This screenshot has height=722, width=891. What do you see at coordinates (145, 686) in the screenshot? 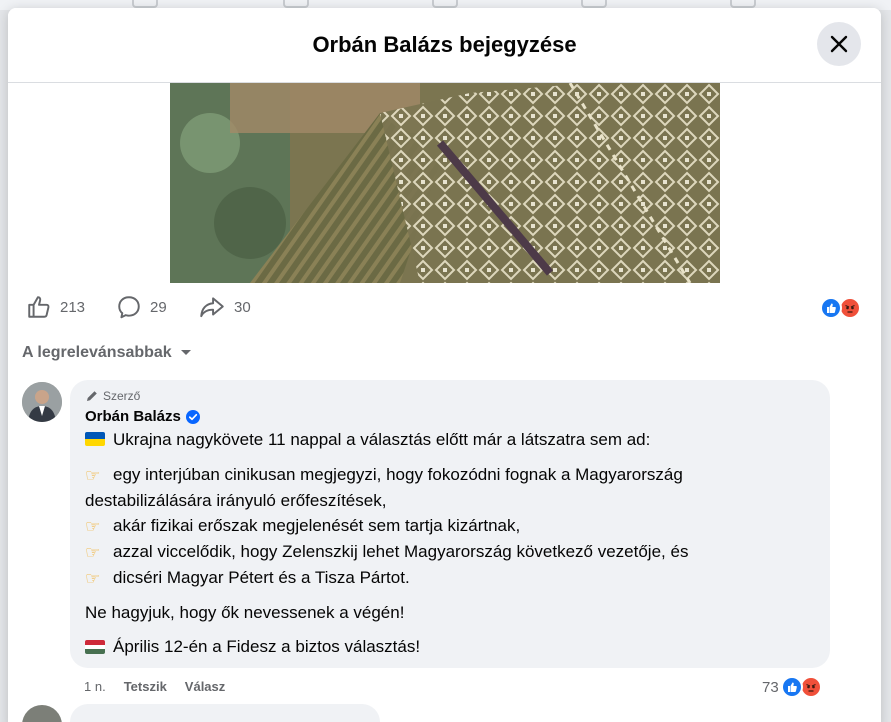
I see `comment-like-button: Tetszik` at bounding box center [145, 686].